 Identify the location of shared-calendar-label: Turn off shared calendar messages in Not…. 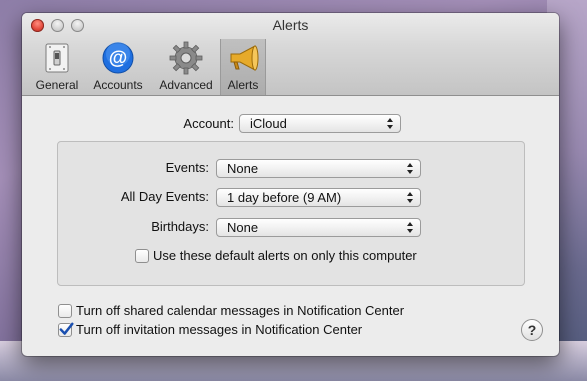
(240, 310).